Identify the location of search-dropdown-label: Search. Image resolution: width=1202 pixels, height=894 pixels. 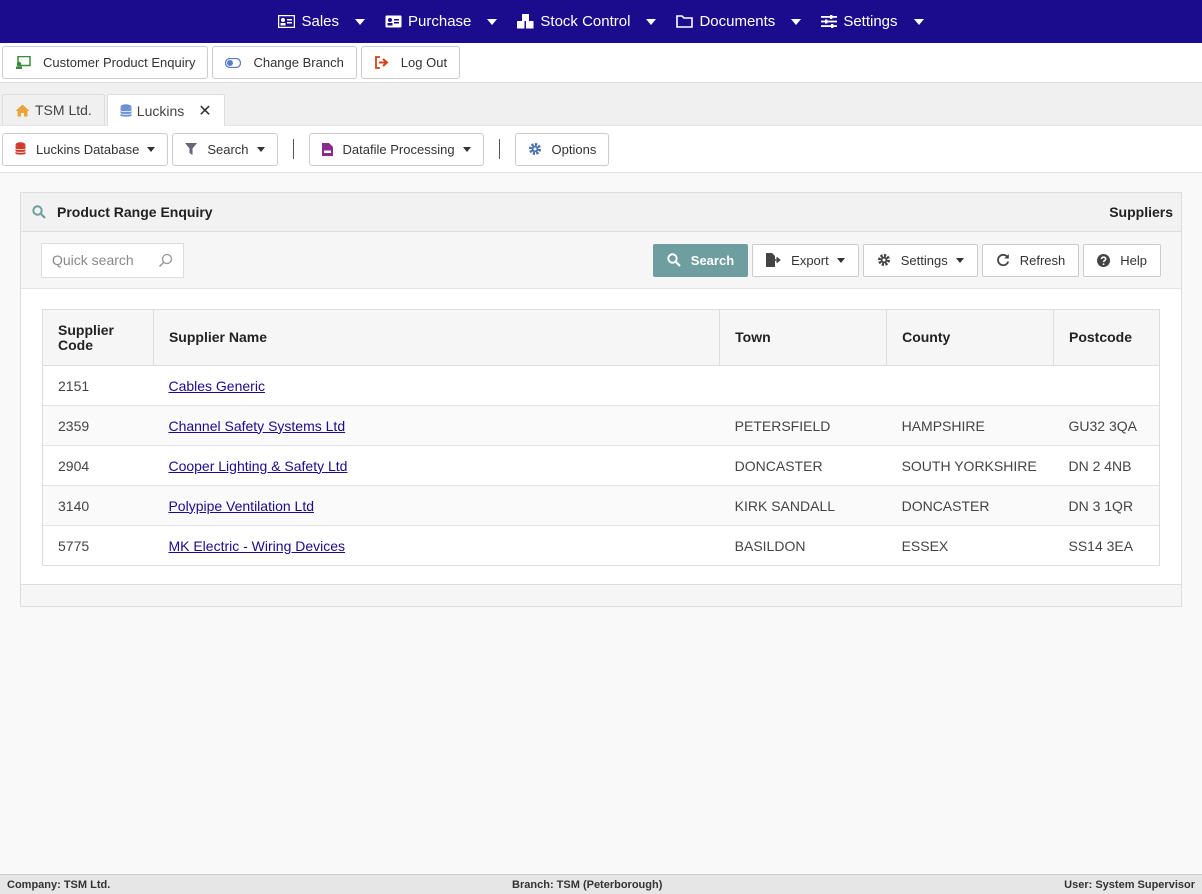
(228, 149).